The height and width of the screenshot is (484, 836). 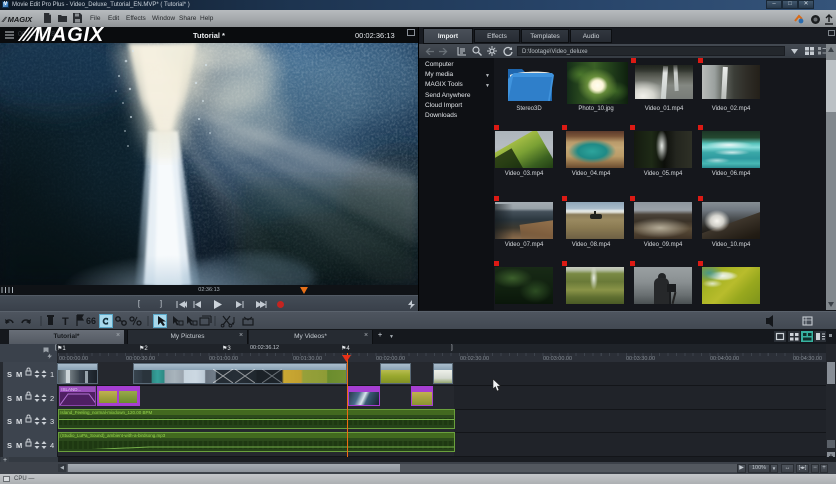 What do you see at coordinates (52, 445) in the screenshot?
I see `svg-text: 4` at bounding box center [52, 445].